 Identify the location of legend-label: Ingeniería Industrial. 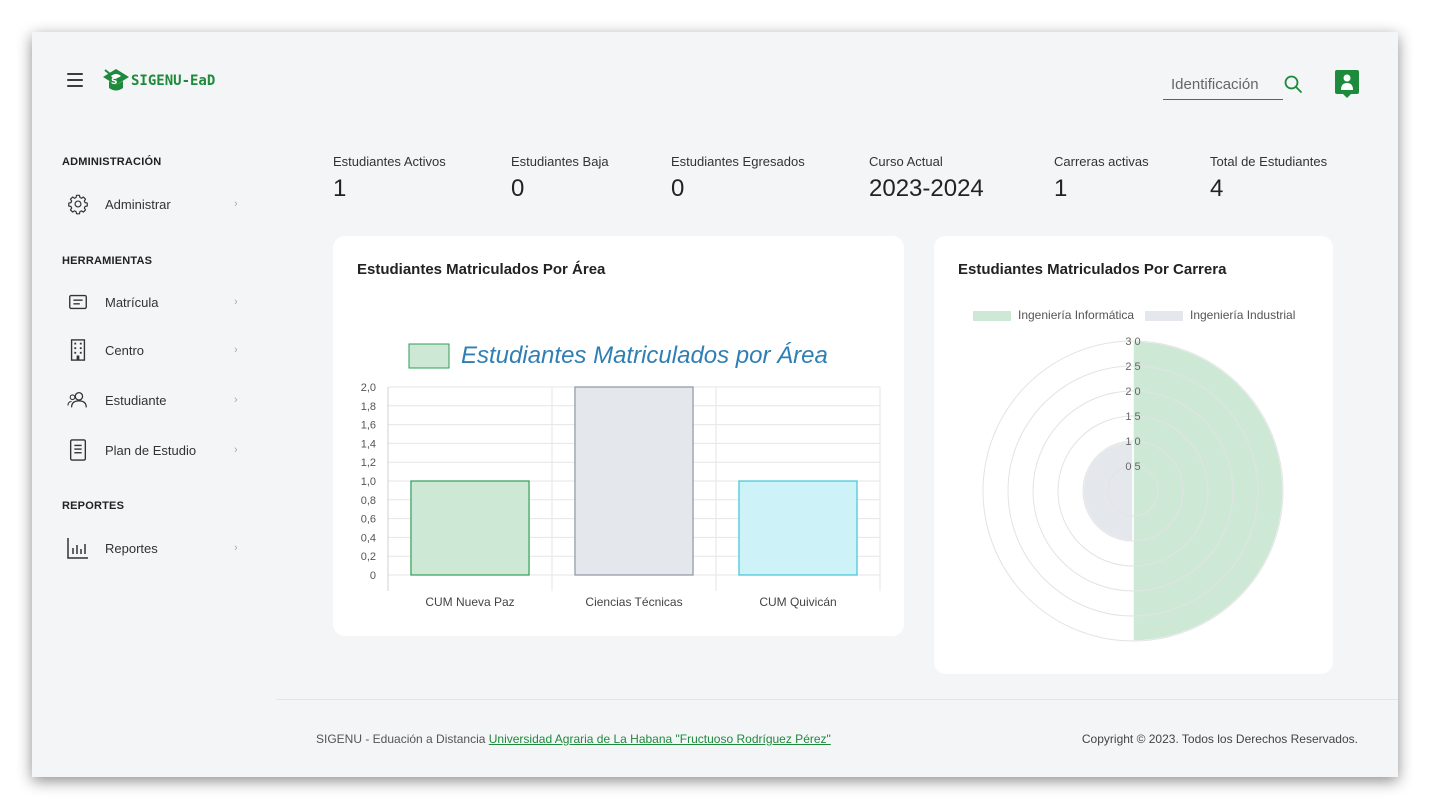
(1242, 315).